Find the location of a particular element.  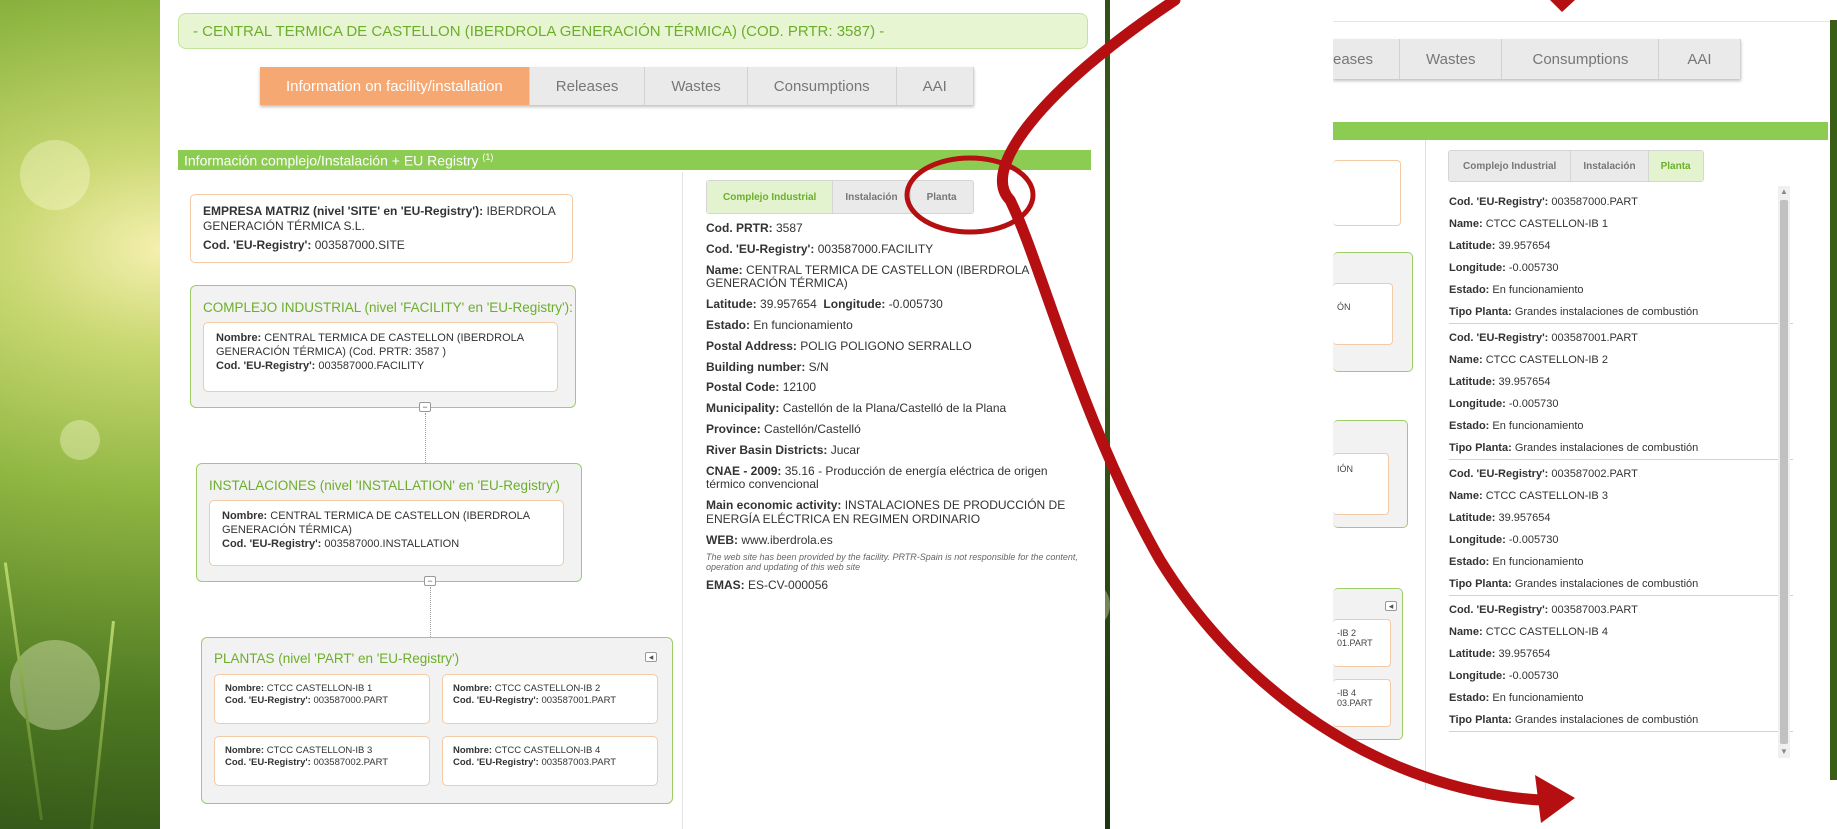

fragment-text: -IB 4 is located at coordinates (1347, 693).